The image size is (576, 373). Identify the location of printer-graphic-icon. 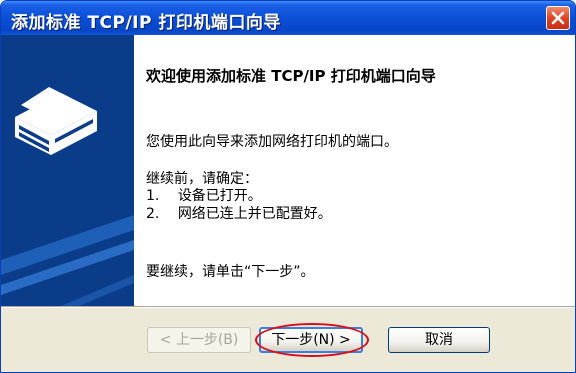
(67, 196).